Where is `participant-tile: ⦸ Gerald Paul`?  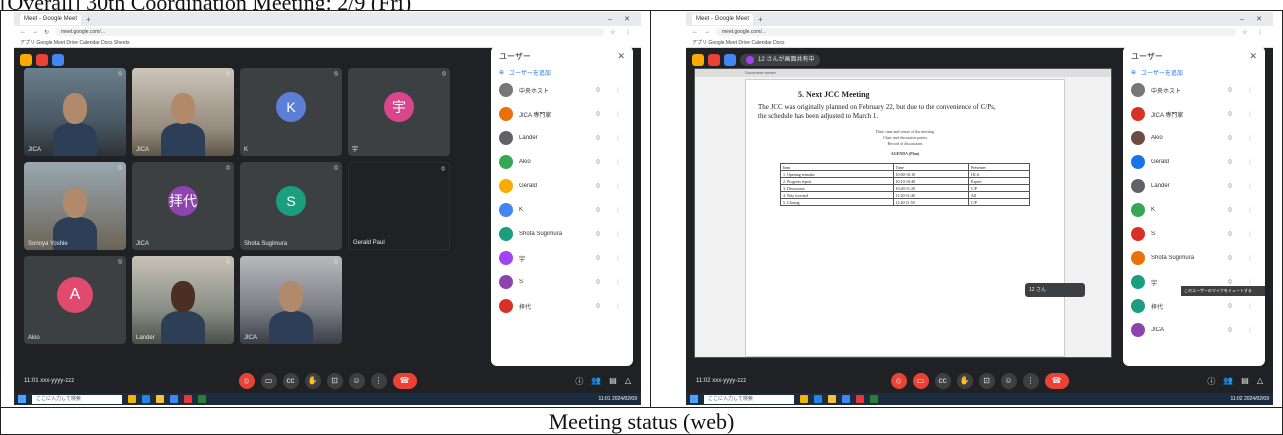
participant-tile: ⦸ Gerald Paul is located at coordinates (399, 206).